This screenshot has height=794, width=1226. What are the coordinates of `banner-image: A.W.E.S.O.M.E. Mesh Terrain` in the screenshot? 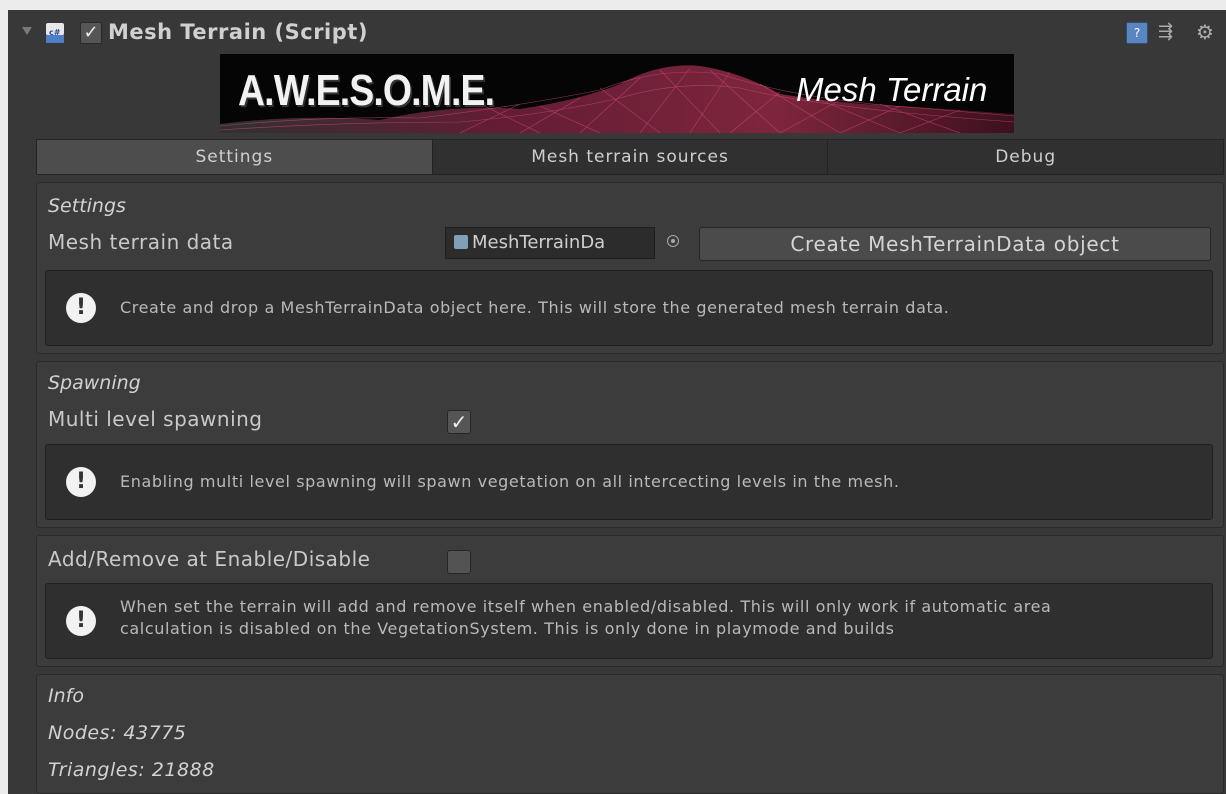 It's located at (617, 93).